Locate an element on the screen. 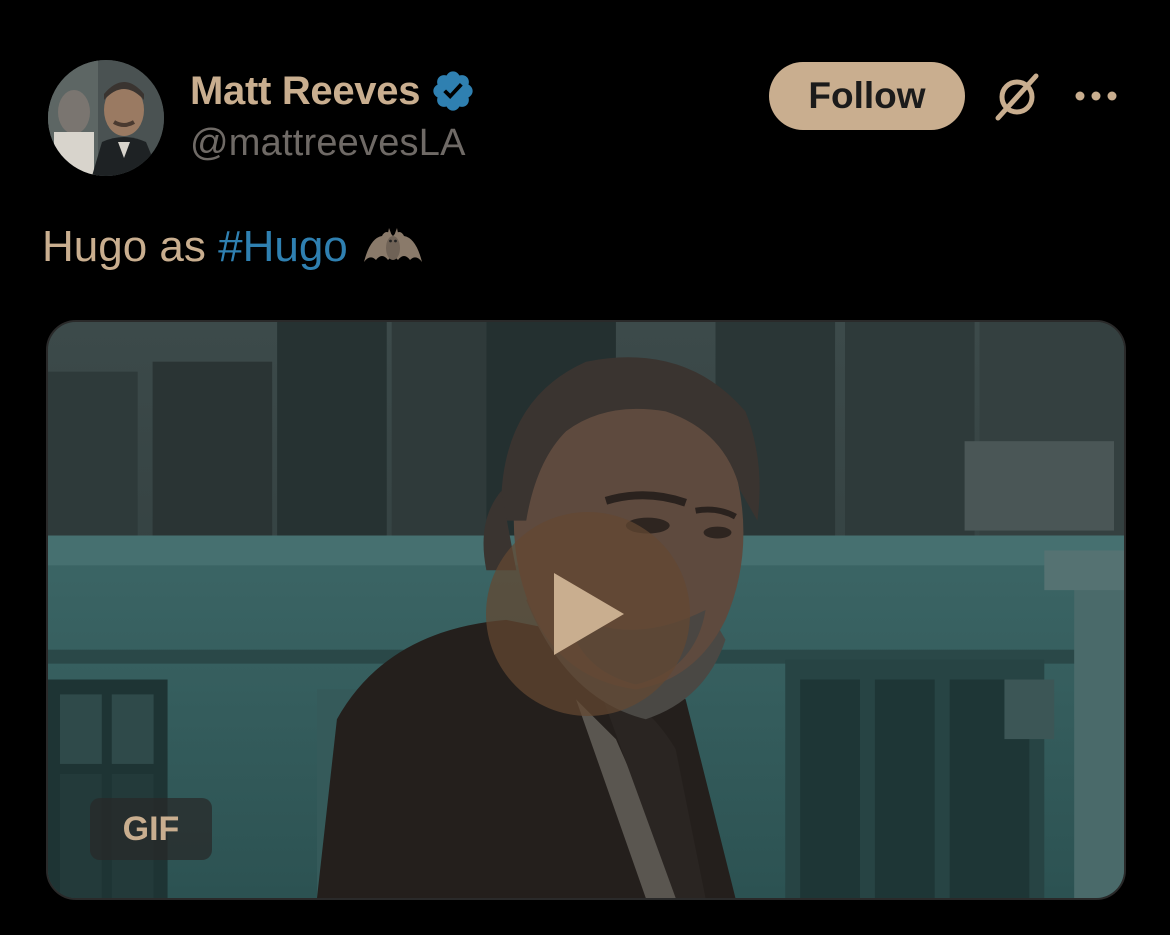  handle: @mattreevesLA is located at coordinates (333, 143).